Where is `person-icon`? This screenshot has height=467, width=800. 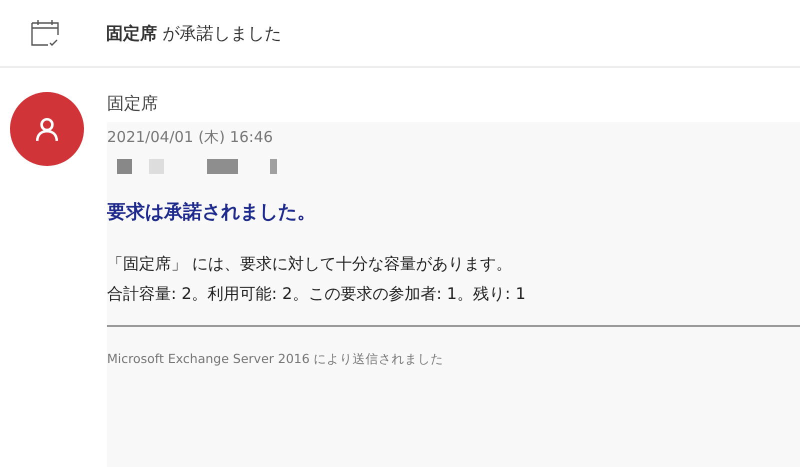 person-icon is located at coordinates (47, 129).